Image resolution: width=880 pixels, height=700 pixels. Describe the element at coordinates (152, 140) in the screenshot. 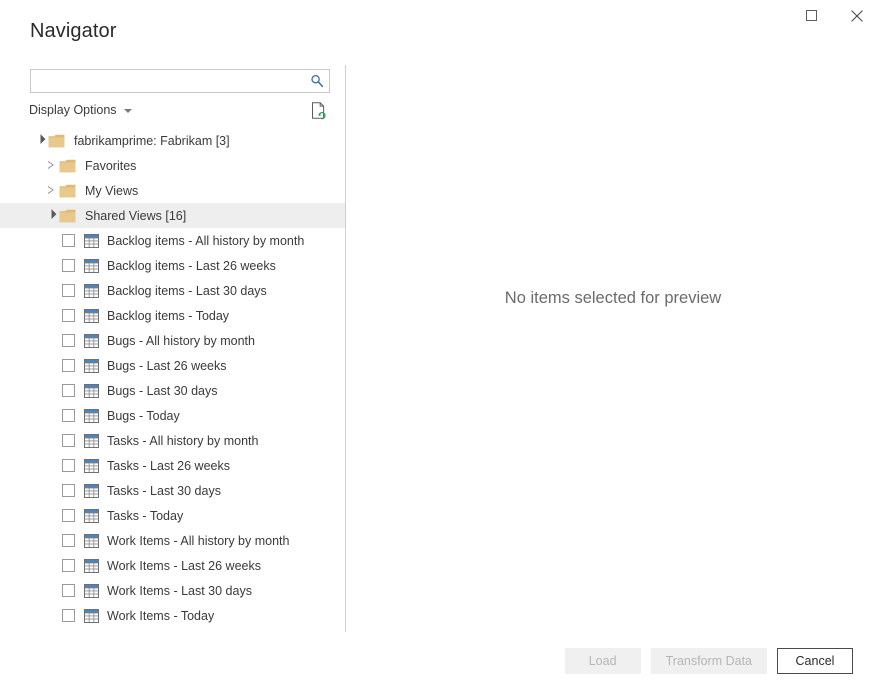

I see `tree-node-label: fabrikamprime: Fabrikam [3]` at that location.